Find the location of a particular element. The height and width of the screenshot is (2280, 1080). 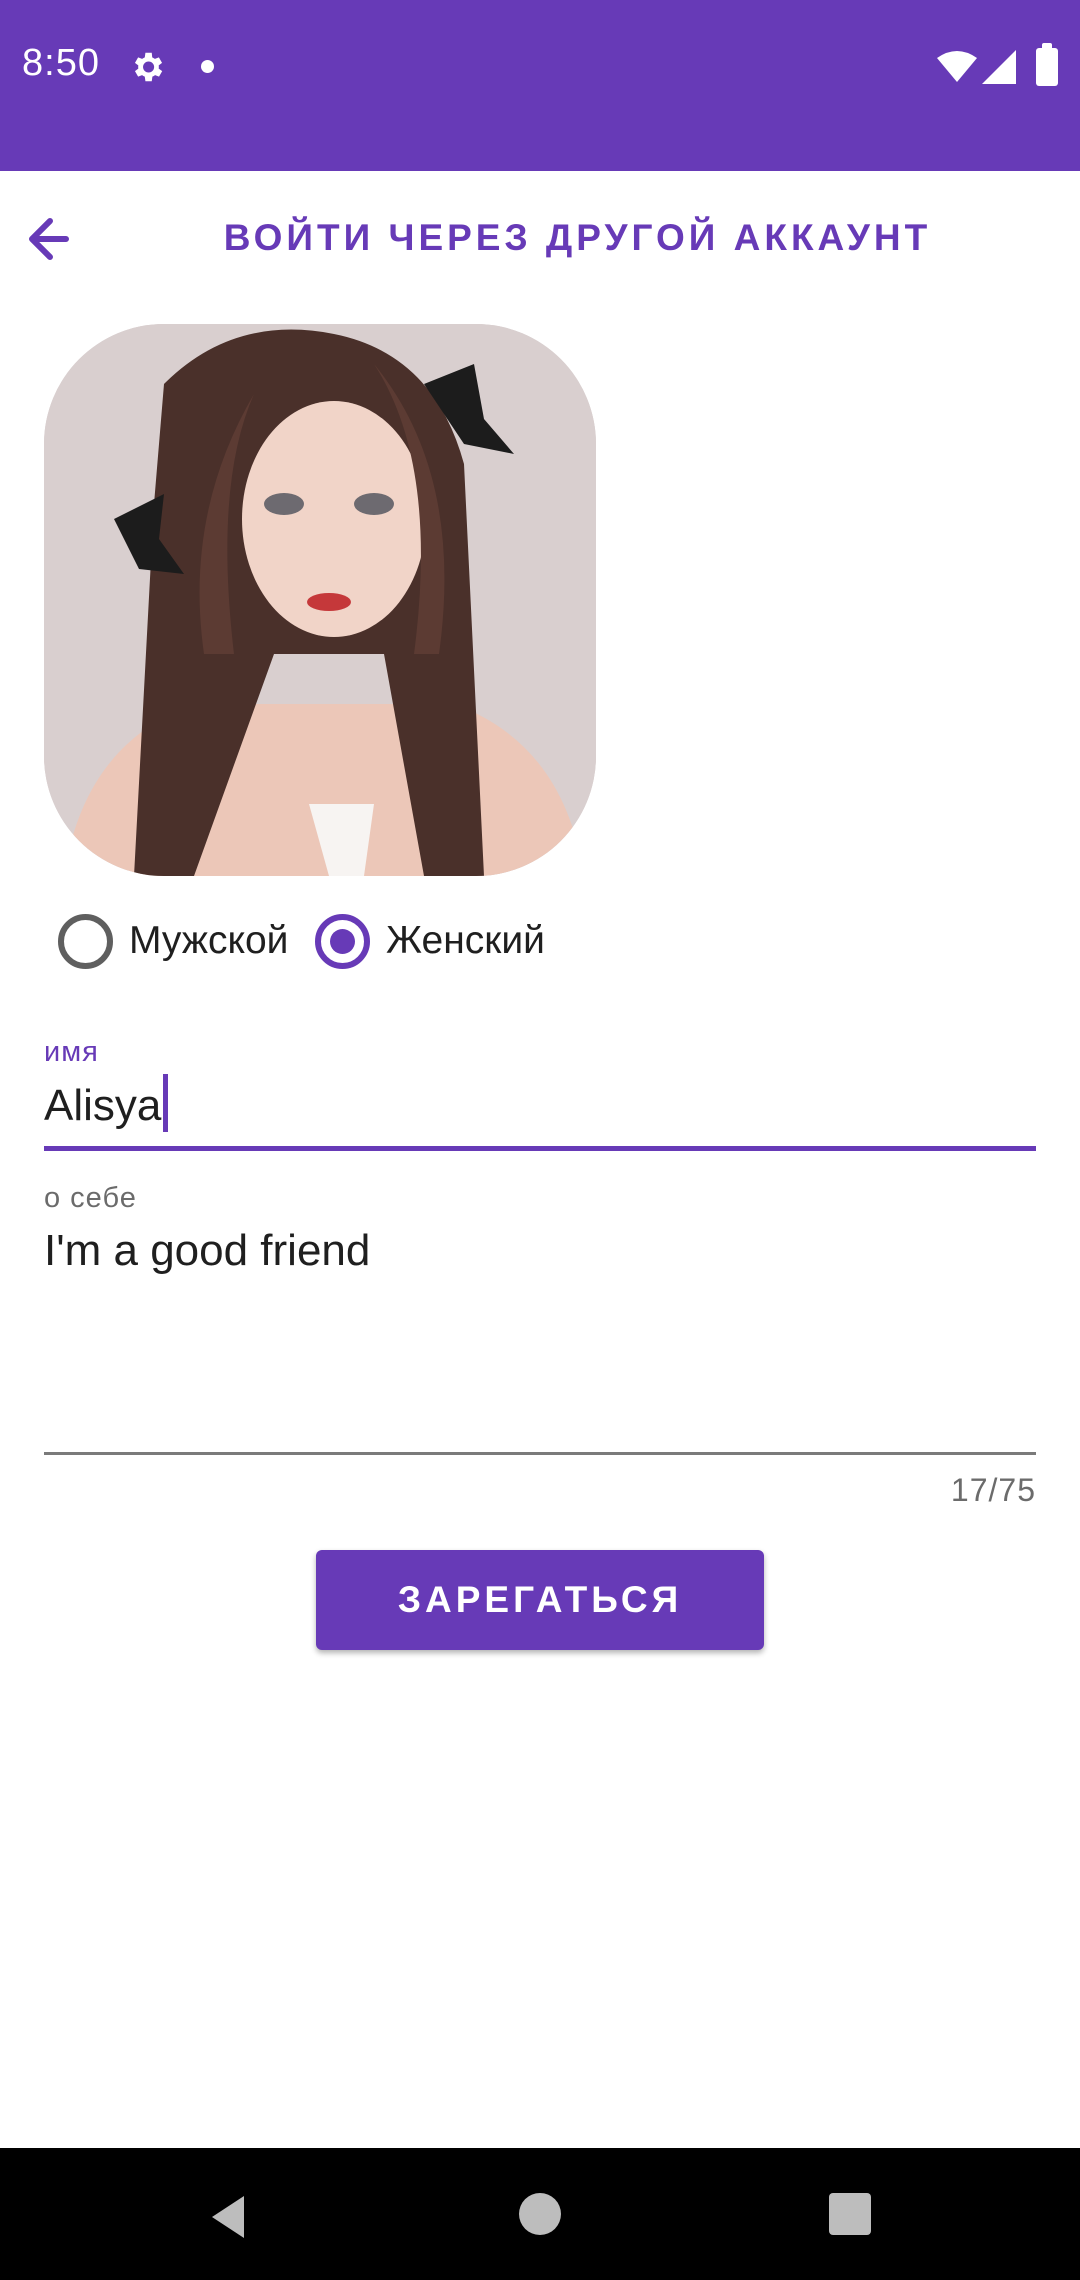

name-field-label: имя is located at coordinates (71, 1052).